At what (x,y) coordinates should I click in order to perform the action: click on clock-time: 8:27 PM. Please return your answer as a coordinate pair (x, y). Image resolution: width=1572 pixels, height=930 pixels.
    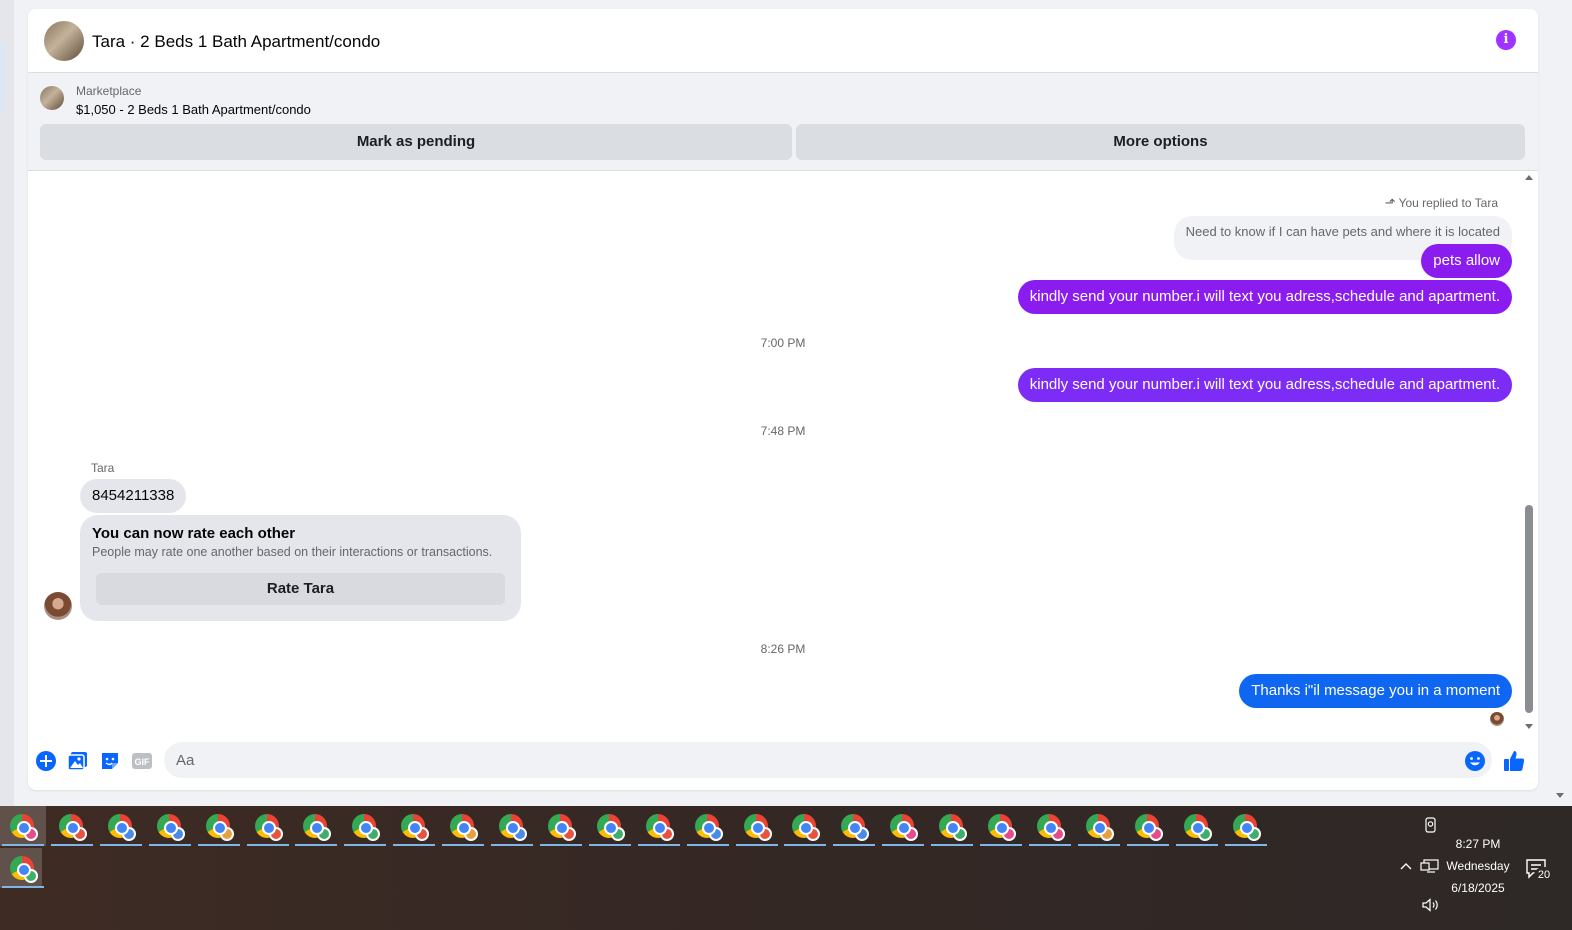
    Looking at the image, I should click on (1478, 844).